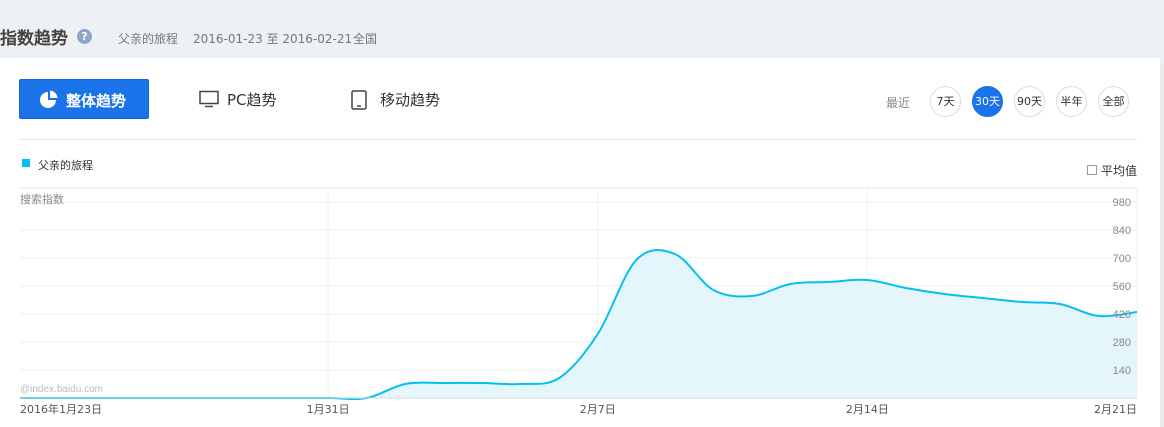  I want to click on y-tick-label: 280, so click(1122, 343).